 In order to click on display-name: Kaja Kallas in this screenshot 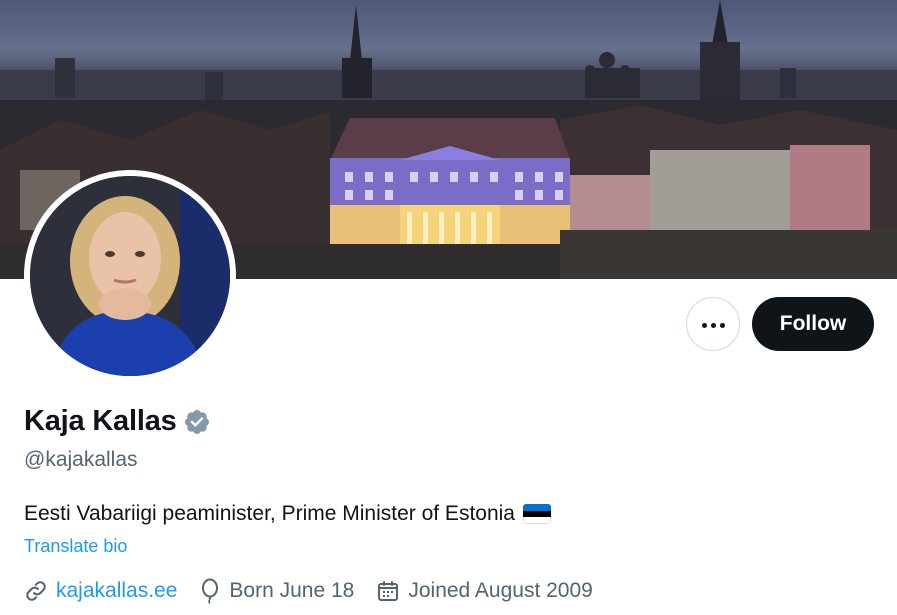, I will do `click(100, 421)`.